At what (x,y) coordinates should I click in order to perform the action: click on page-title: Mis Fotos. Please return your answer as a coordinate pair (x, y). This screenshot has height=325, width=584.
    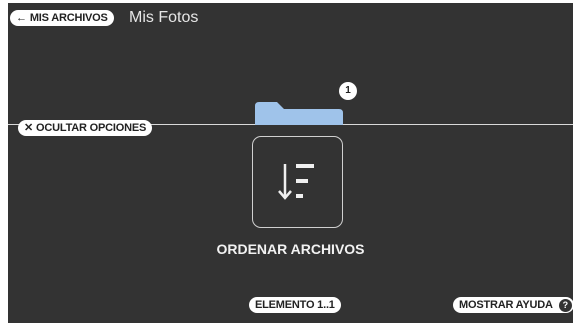
    Looking at the image, I should click on (164, 17).